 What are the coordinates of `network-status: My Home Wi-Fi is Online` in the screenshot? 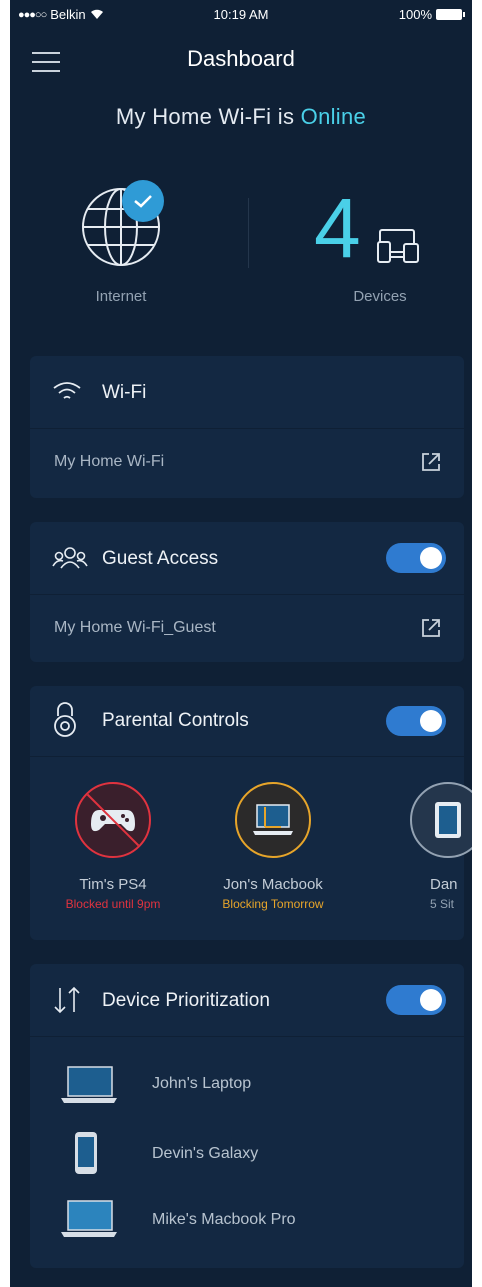 It's located at (241, 117).